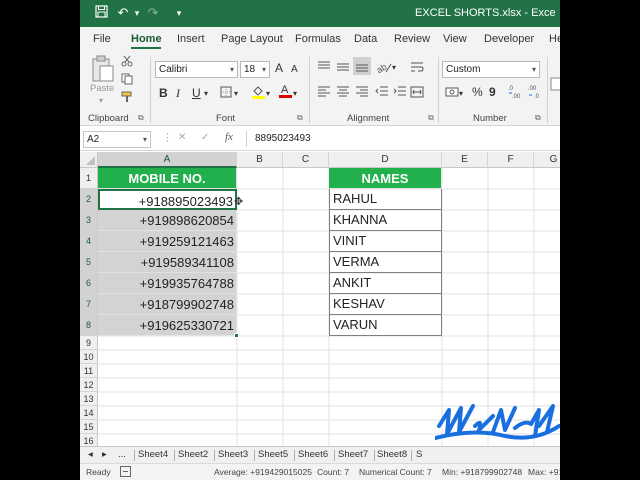 Image resolution: width=640 pixels, height=480 pixels. Describe the element at coordinates (182, 137) in the screenshot. I see `cancel-icon: ✕` at that location.